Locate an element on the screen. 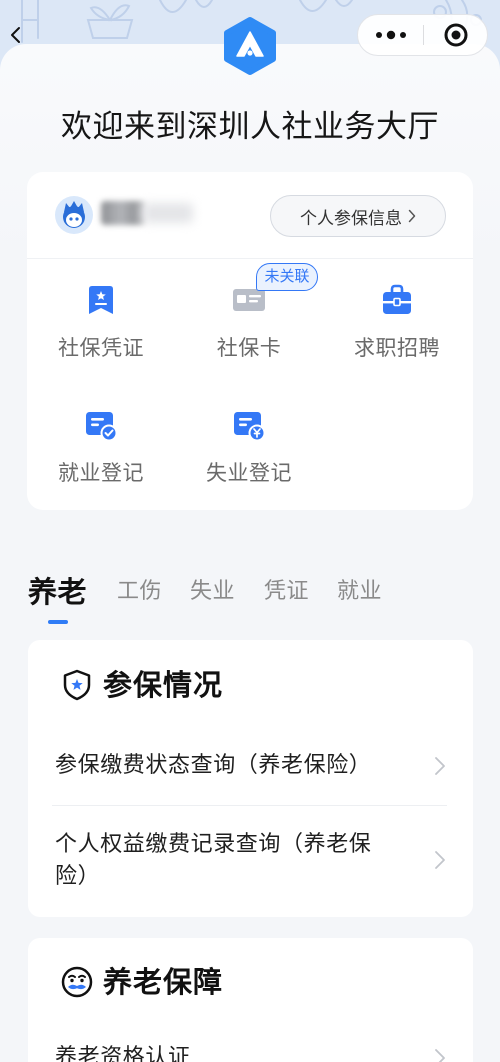 Image resolution: width=500 pixels, height=1062 pixels. list-item-label: 个人权益缴费记录查询（养老保险） is located at coordinates (213, 860).